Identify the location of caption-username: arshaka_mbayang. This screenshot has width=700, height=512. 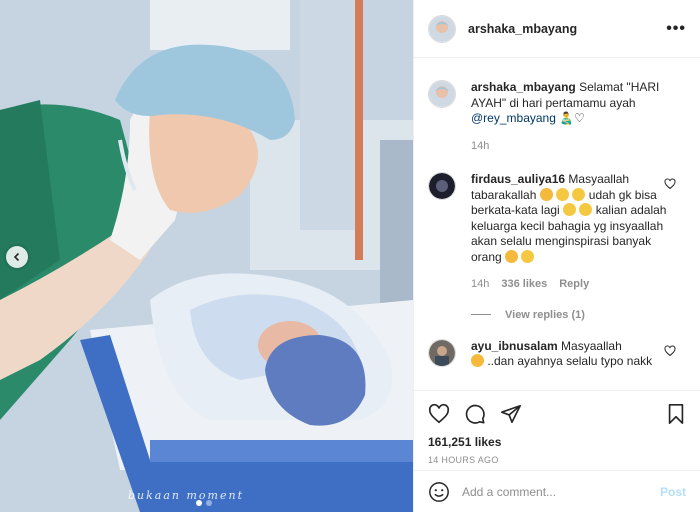
(523, 87).